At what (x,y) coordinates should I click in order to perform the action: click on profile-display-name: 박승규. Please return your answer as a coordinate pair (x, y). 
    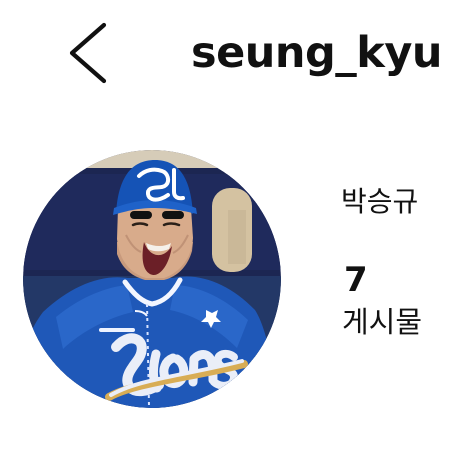
    Looking at the image, I should click on (380, 201).